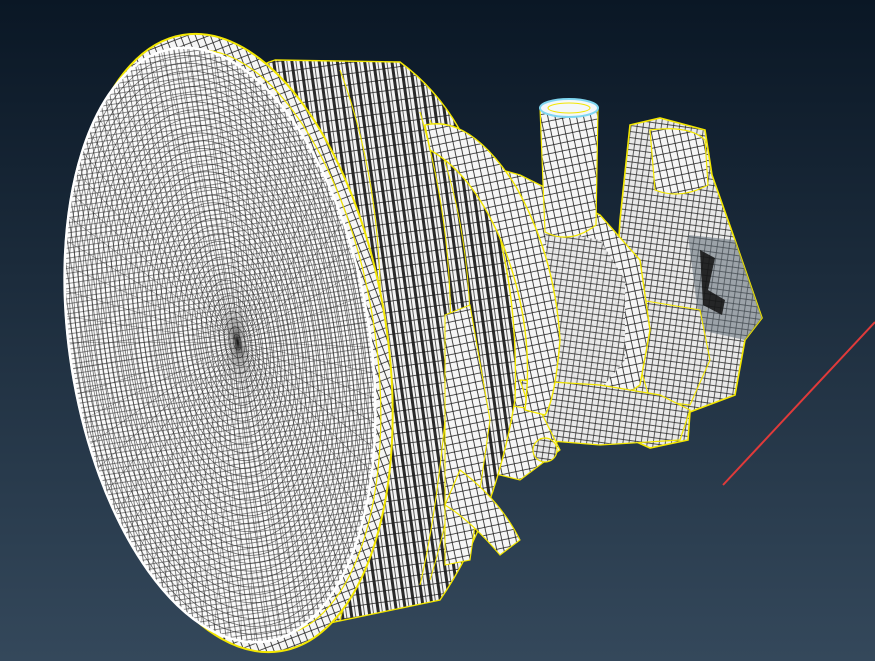 The width and height of the screenshot is (875, 661). I want to click on top-pipe, so click(569, 168).